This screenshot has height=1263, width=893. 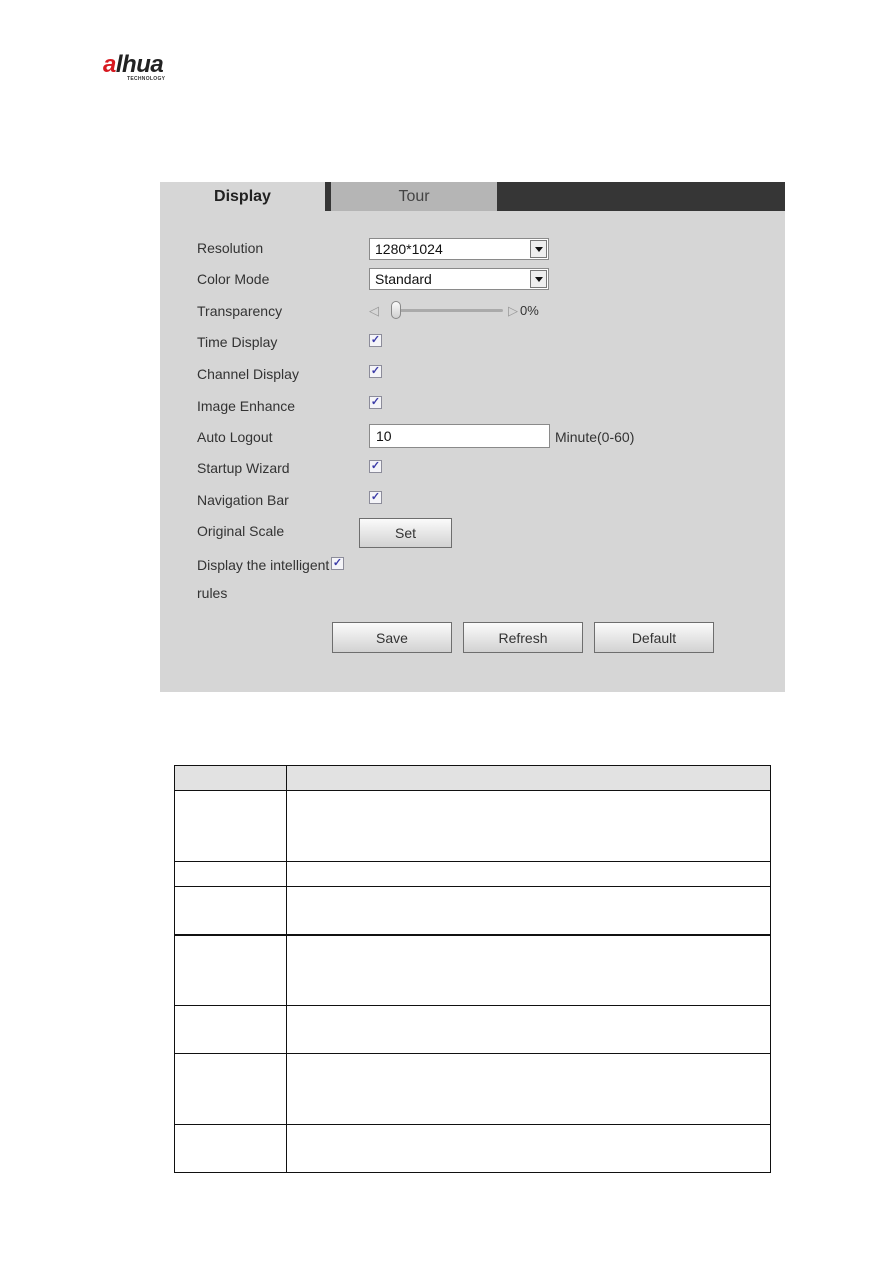 I want to click on auto-logout-label: Auto Logout, so click(x=235, y=437).